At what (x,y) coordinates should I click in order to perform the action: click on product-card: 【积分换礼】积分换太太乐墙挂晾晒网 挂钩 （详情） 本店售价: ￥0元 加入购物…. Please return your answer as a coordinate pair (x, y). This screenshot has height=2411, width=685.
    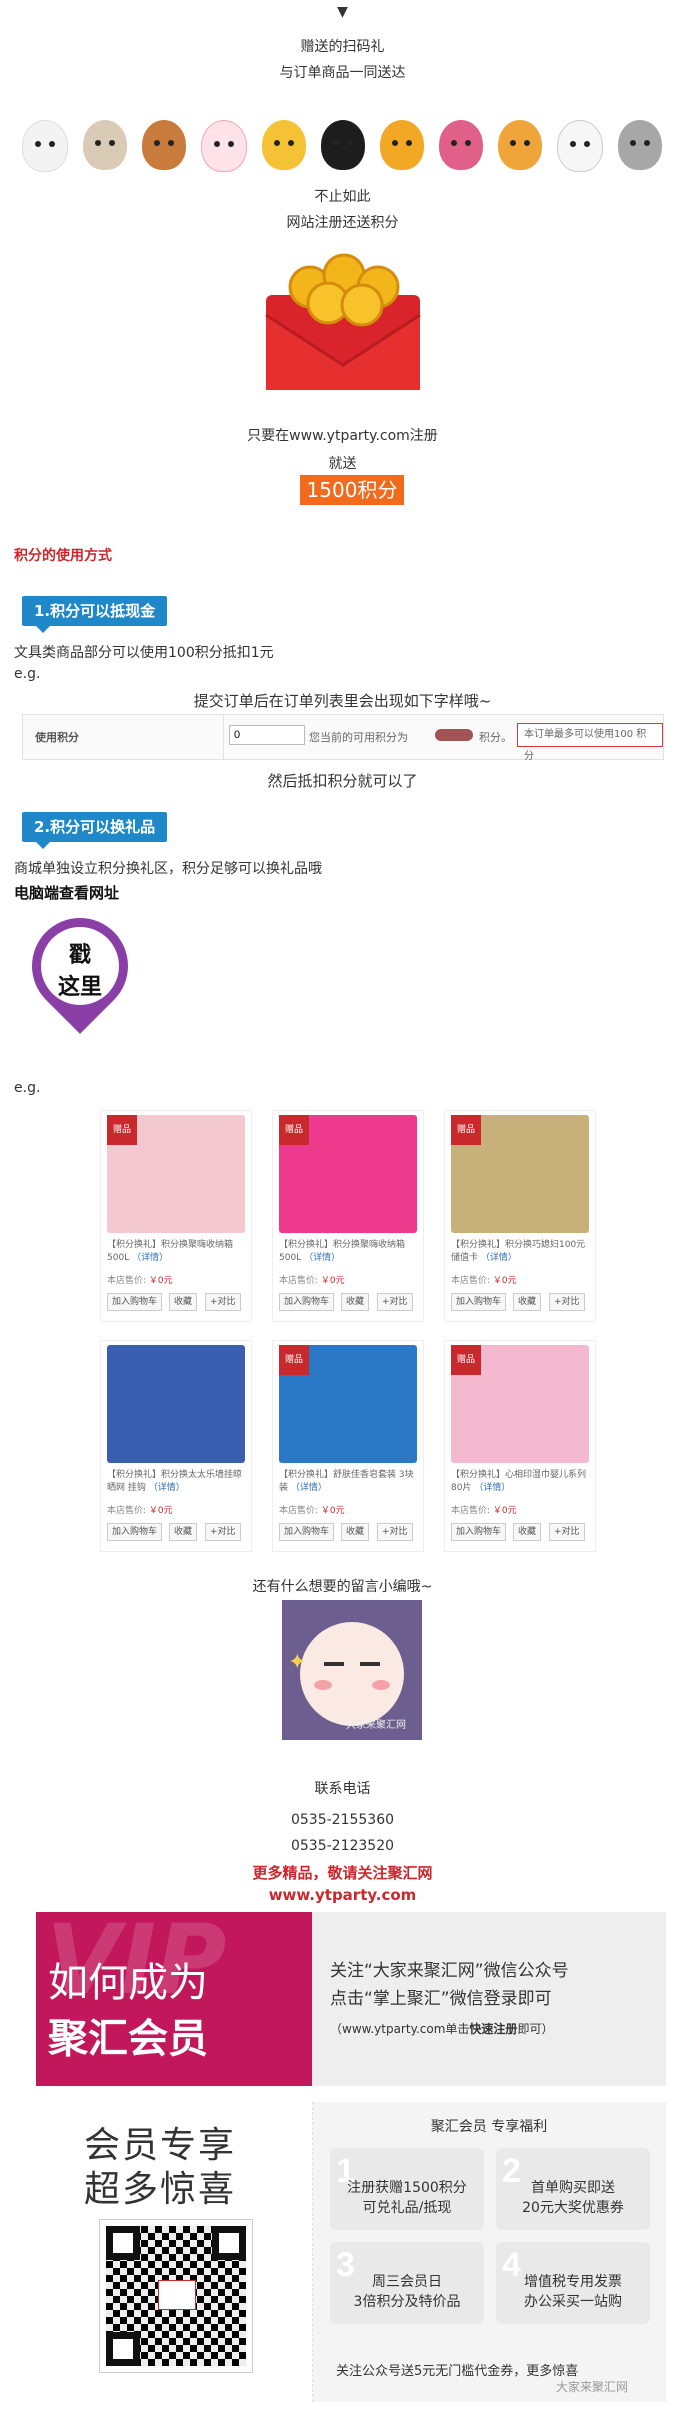
    Looking at the image, I should click on (176, 1446).